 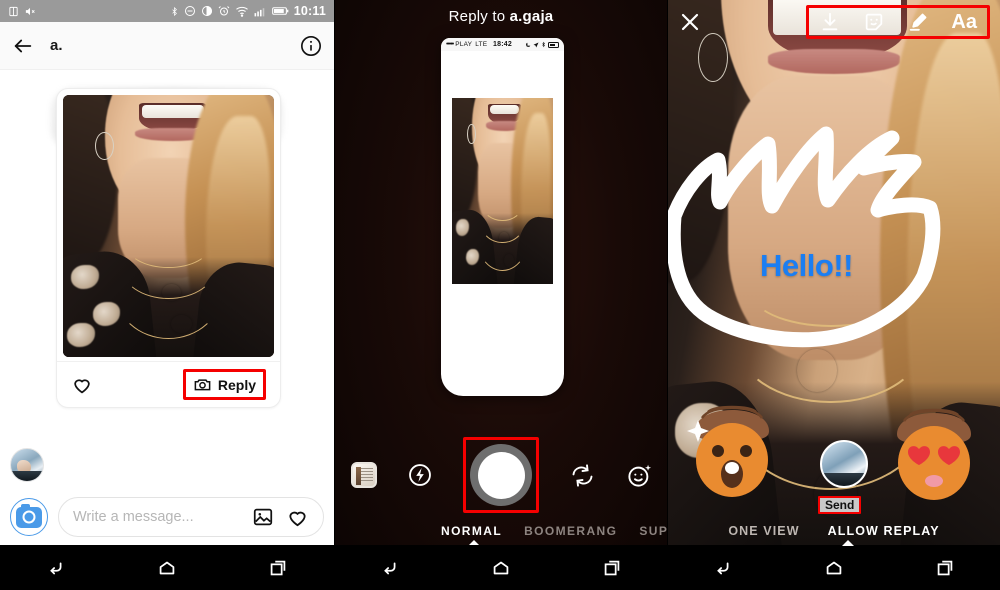 I want to click on status-bar: 10:11, so click(x=167, y=11).